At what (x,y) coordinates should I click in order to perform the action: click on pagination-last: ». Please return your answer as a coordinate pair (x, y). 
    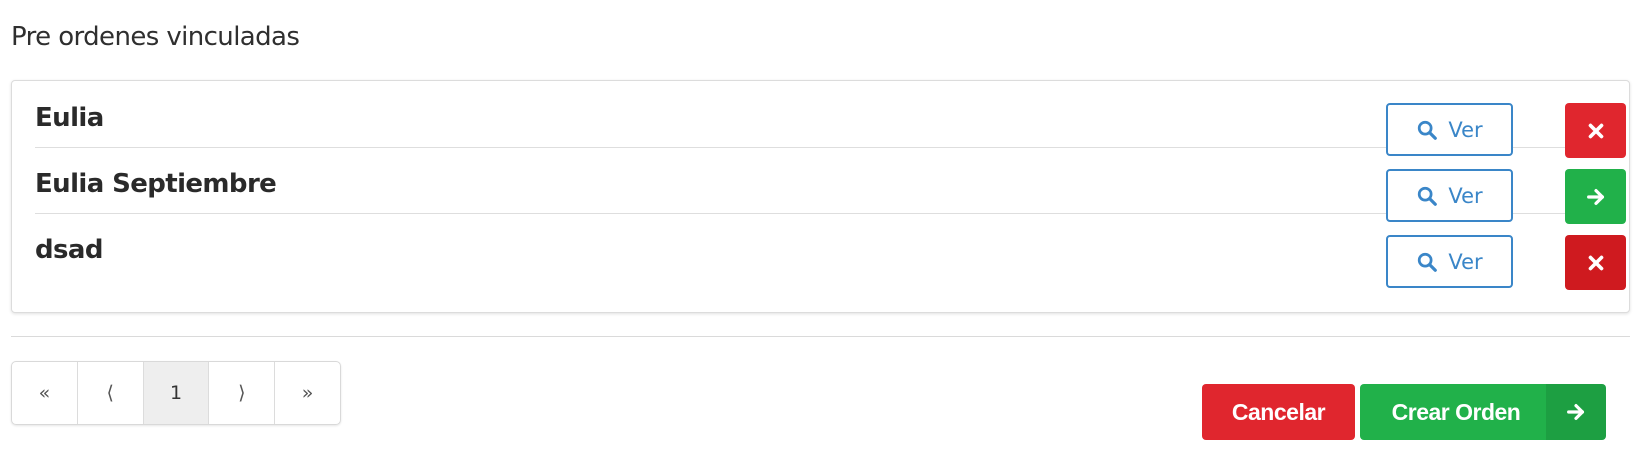
    Looking at the image, I should click on (307, 393).